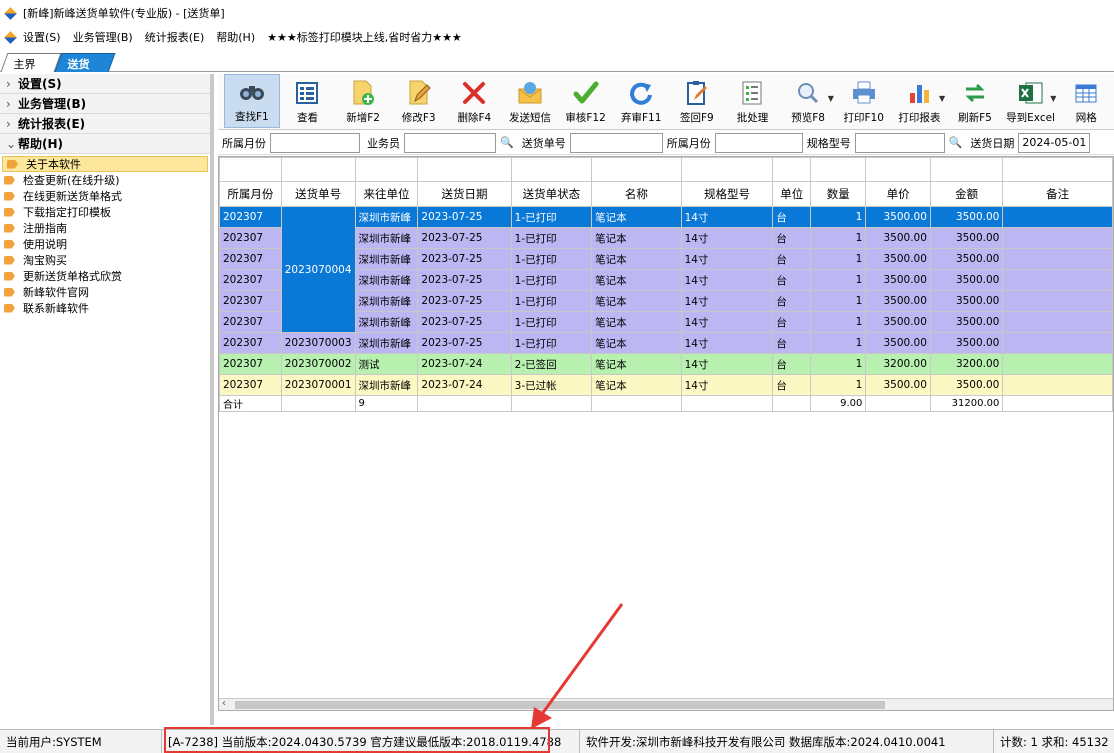 The image size is (1114, 753). Describe the element at coordinates (318, 343) in the screenshot. I see `cell-order-no: 2023070003` at that location.